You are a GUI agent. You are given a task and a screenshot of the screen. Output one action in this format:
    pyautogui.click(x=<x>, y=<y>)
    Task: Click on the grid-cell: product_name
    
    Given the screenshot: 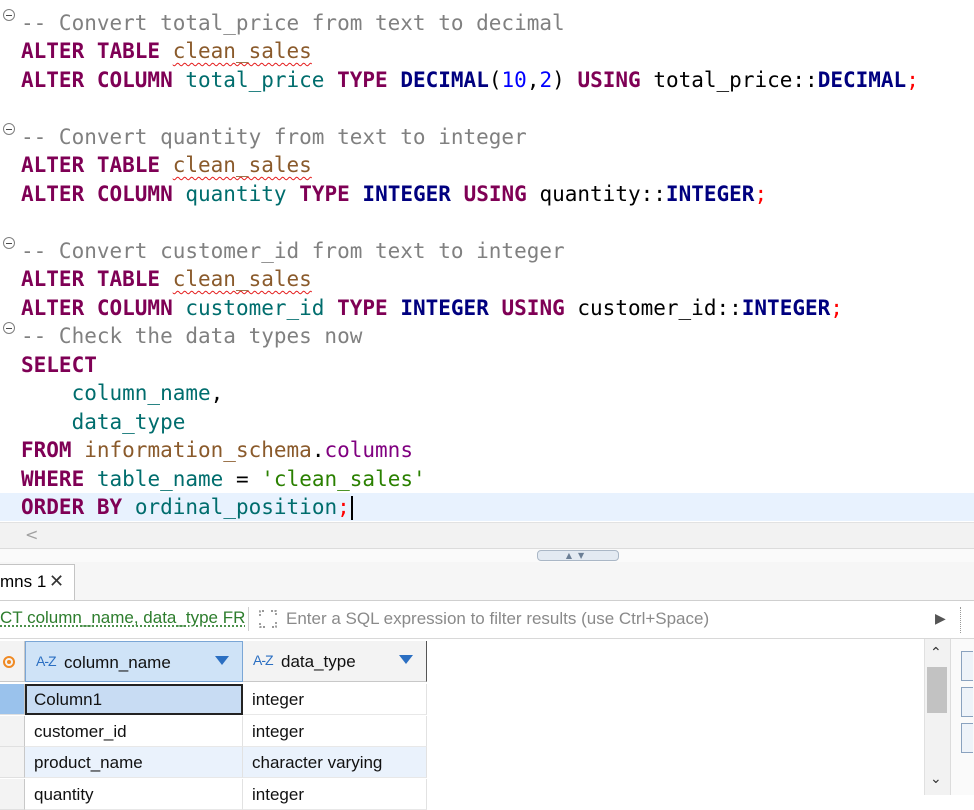 What is the action you would take?
    pyautogui.click(x=134, y=762)
    